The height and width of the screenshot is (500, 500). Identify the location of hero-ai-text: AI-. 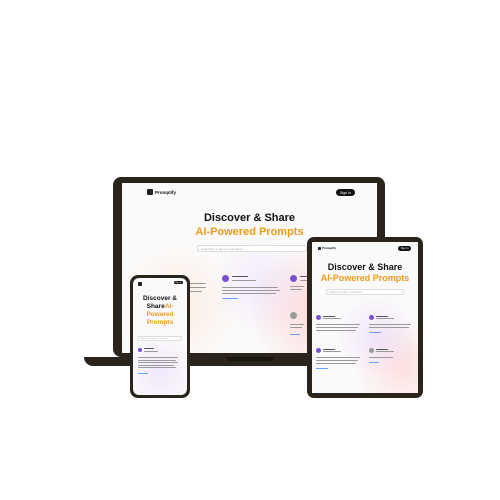
(169, 306).